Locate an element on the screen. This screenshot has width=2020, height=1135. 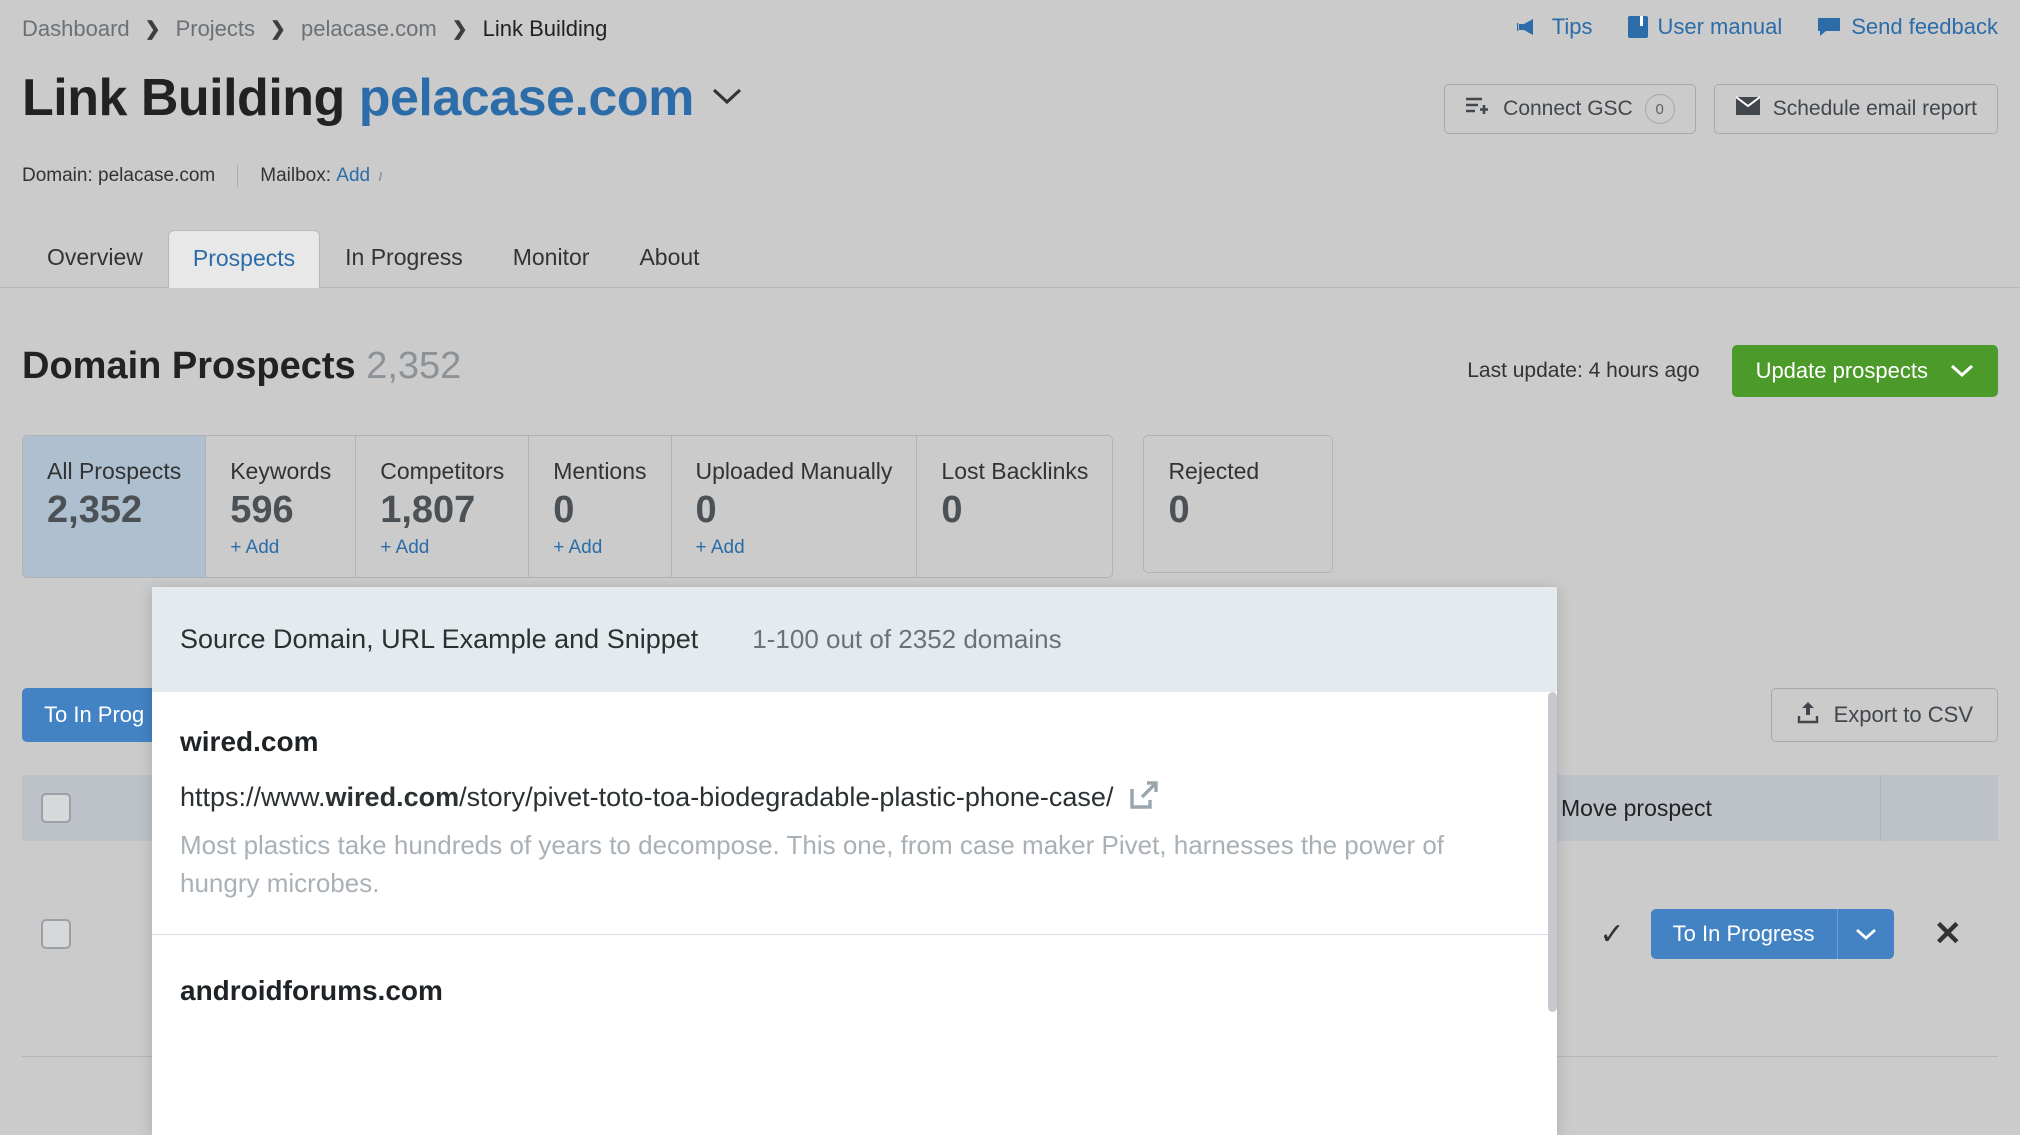
overlay-item-domain: androidforums.com is located at coordinates (311, 991).